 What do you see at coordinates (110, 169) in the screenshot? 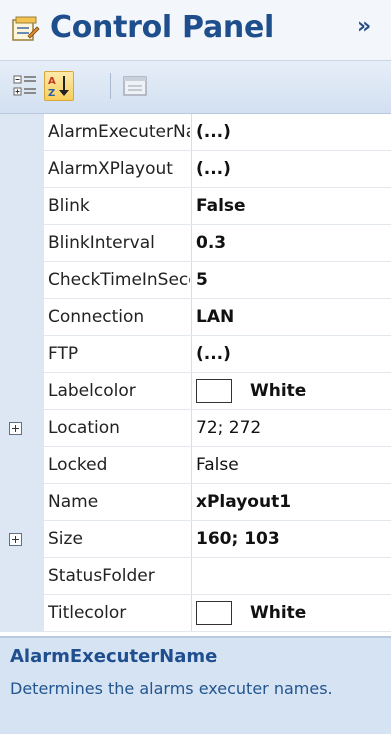
I see `property-name: AlarmXPlayout` at bounding box center [110, 169].